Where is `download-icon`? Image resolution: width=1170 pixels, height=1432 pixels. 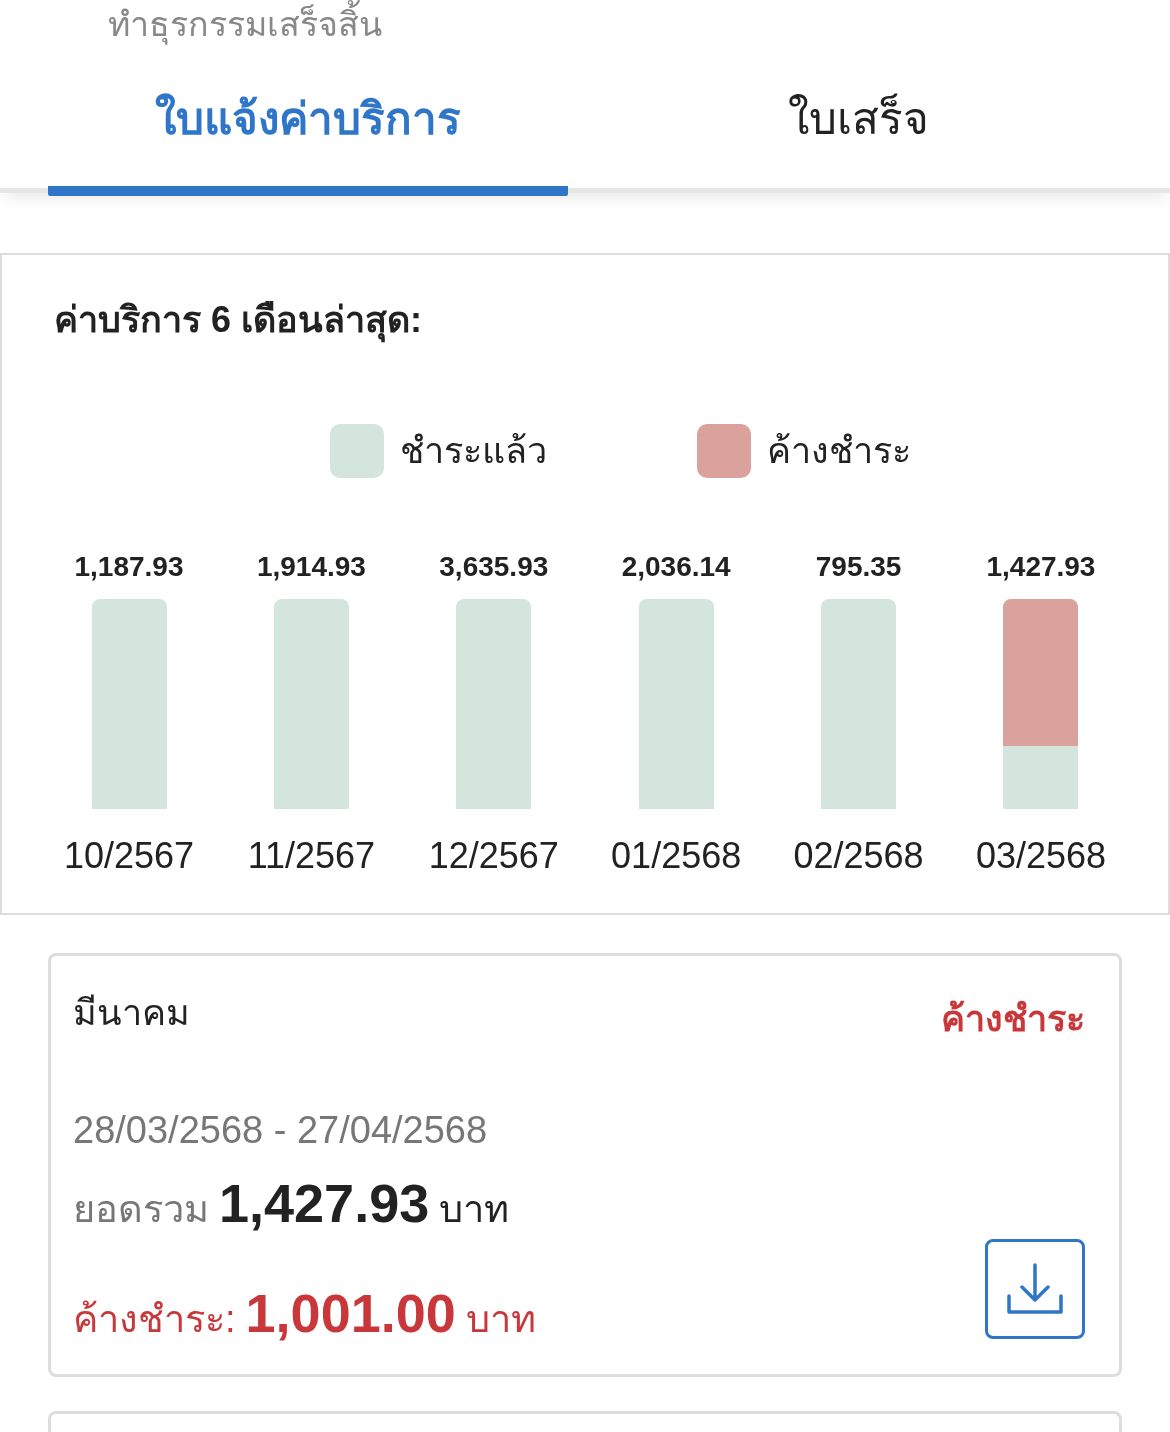 download-icon is located at coordinates (1035, 1289).